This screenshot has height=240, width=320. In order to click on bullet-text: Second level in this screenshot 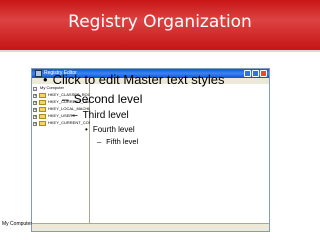, I will do `click(108, 99)`.